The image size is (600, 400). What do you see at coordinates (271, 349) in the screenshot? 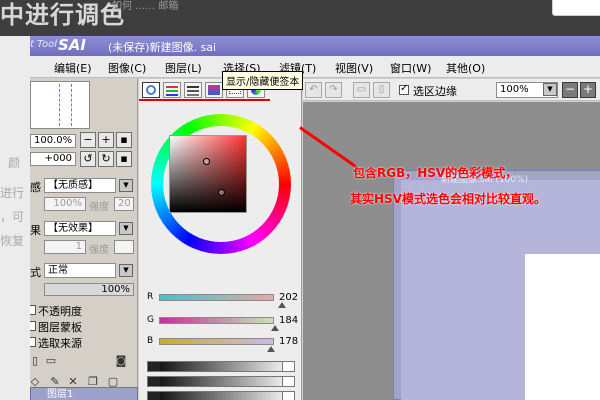
I see `blue-slider-thumb` at bounding box center [271, 349].